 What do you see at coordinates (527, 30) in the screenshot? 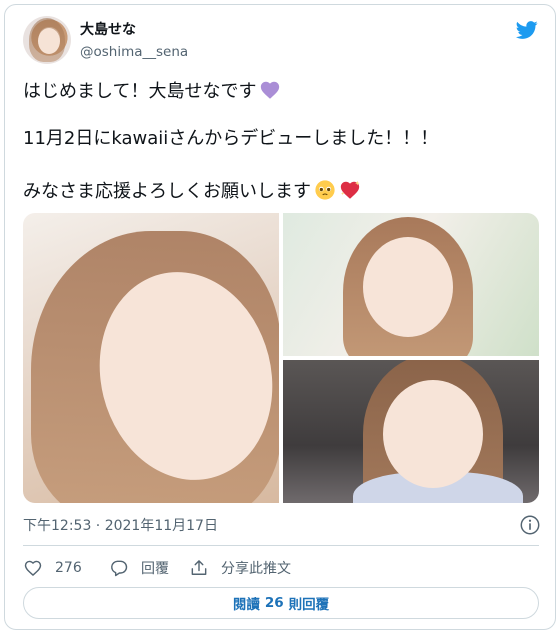
I see `twitter-bird-icon` at bounding box center [527, 30].